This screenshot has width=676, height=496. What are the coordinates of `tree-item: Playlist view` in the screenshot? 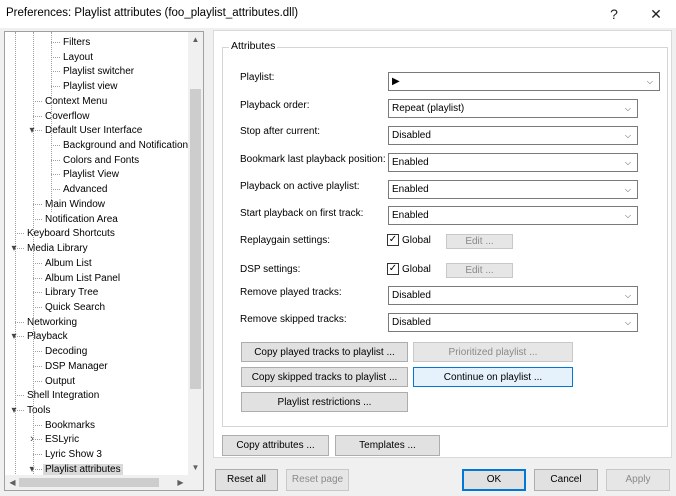 It's located at (90, 86).